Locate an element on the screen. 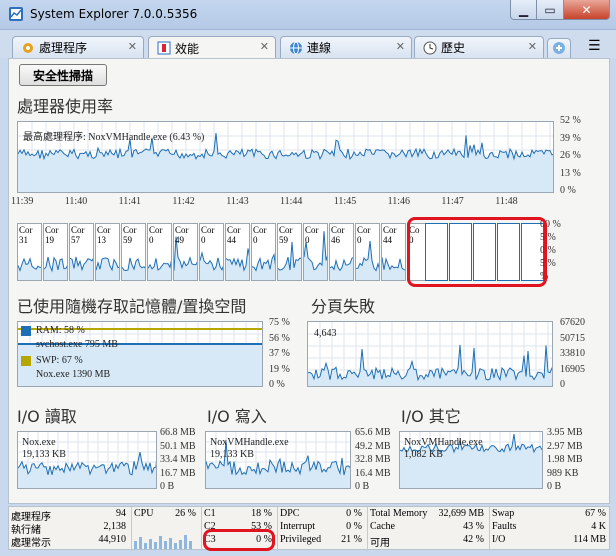  pagefaults-plot is located at coordinates (430, 354).